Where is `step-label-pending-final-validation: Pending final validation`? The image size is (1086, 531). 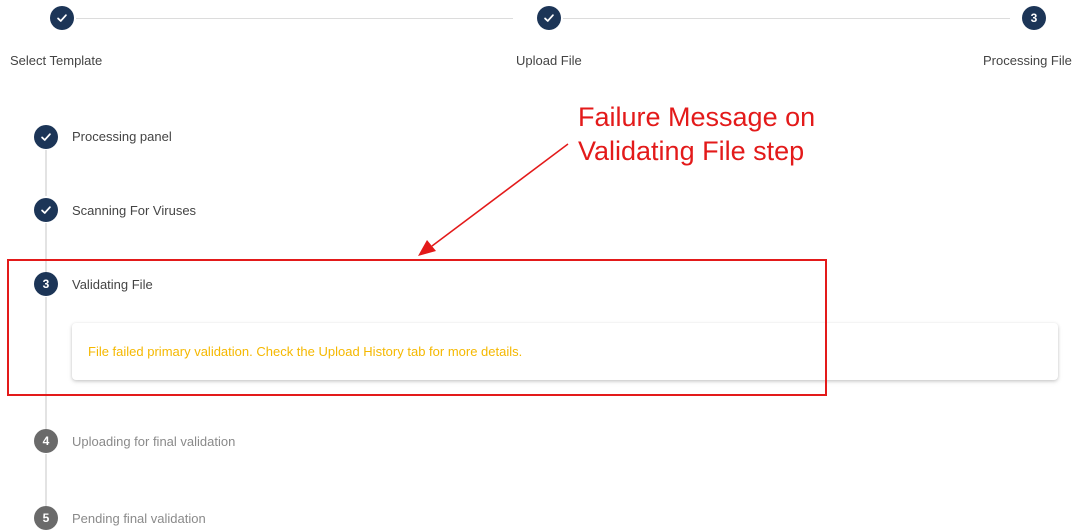
step-label-pending-final-validation: Pending final validation is located at coordinates (139, 518).